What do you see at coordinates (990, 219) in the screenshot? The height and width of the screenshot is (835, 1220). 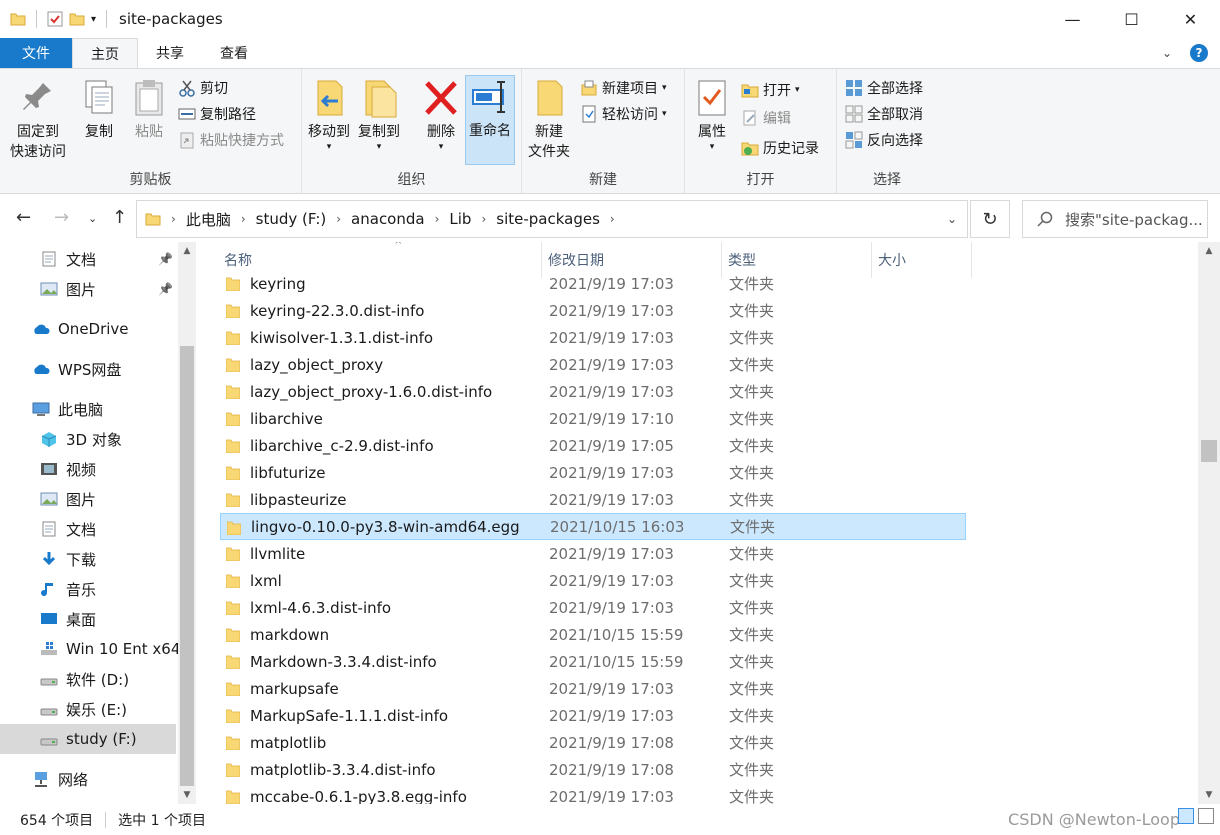 I see `refresh-button: ↻` at bounding box center [990, 219].